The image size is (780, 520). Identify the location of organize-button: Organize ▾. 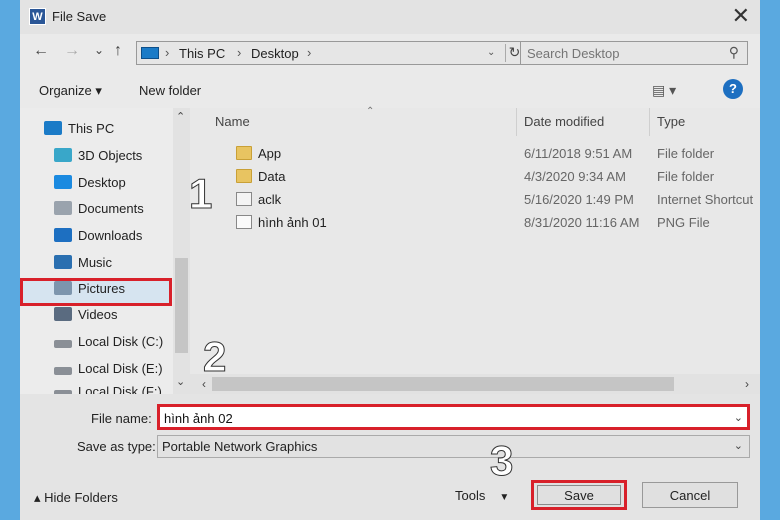
(70, 91).